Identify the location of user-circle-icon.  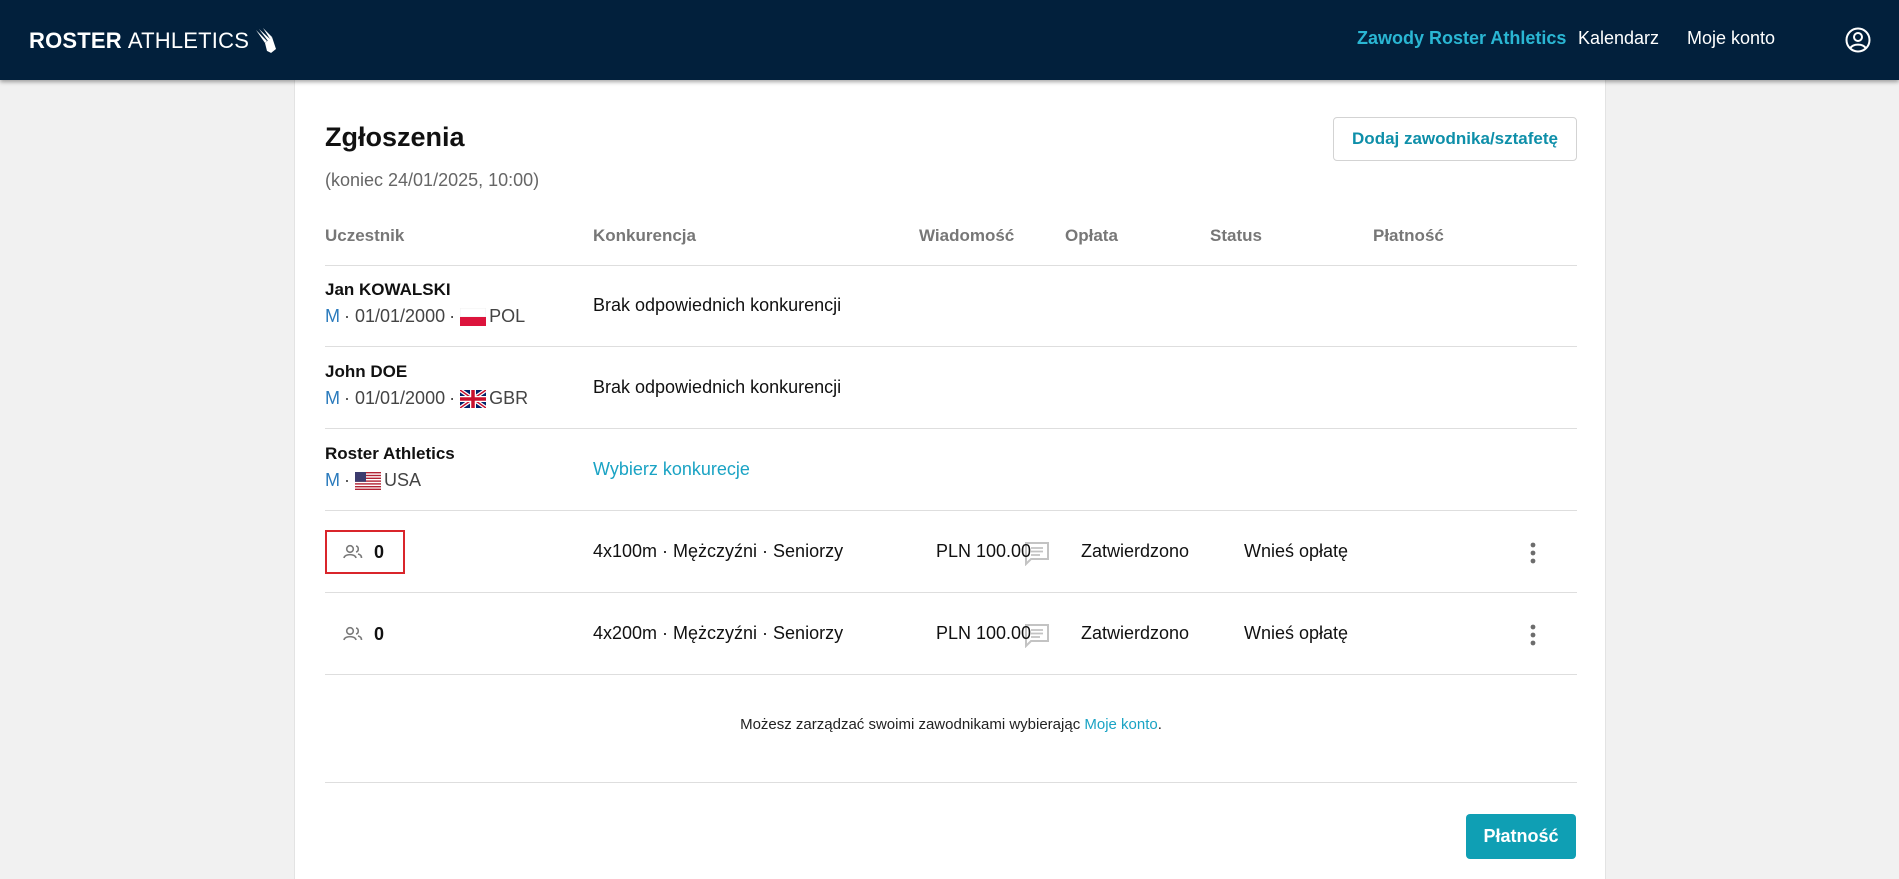
(1858, 40).